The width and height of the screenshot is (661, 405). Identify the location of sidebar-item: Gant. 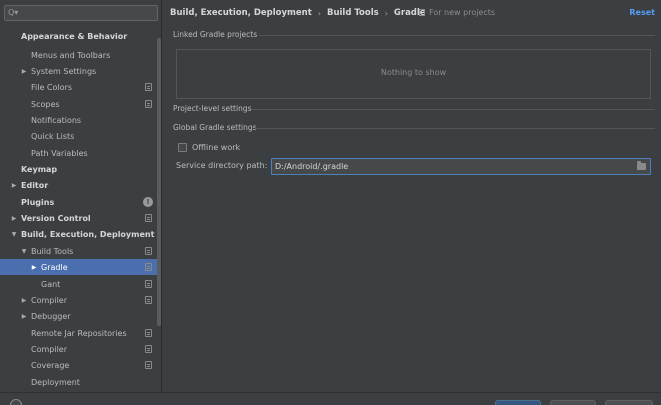
(79, 284).